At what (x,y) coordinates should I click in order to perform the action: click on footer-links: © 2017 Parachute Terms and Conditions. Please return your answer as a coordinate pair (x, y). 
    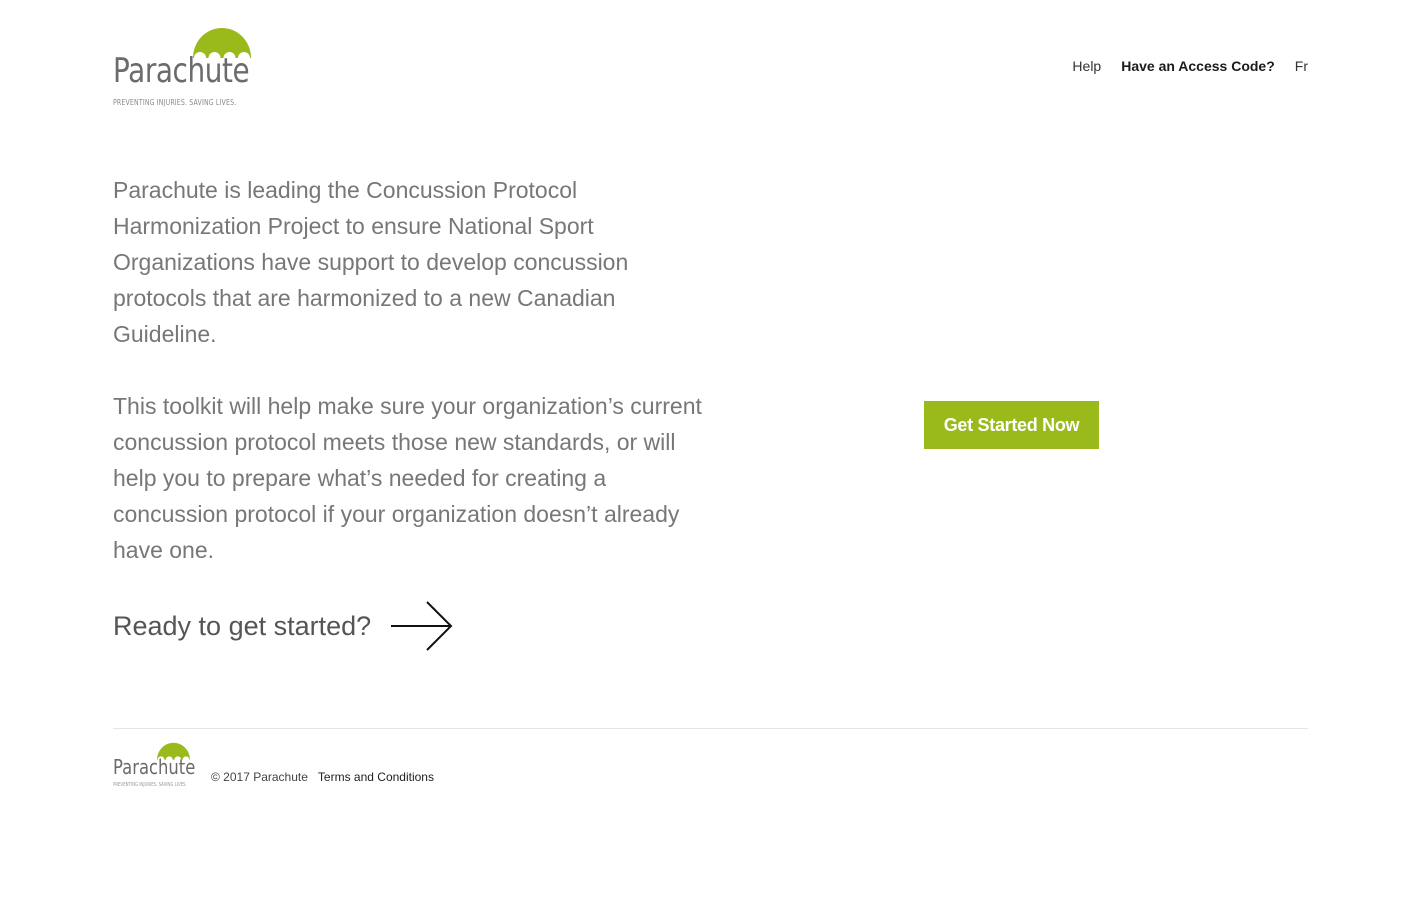
    Looking at the image, I should click on (322, 777).